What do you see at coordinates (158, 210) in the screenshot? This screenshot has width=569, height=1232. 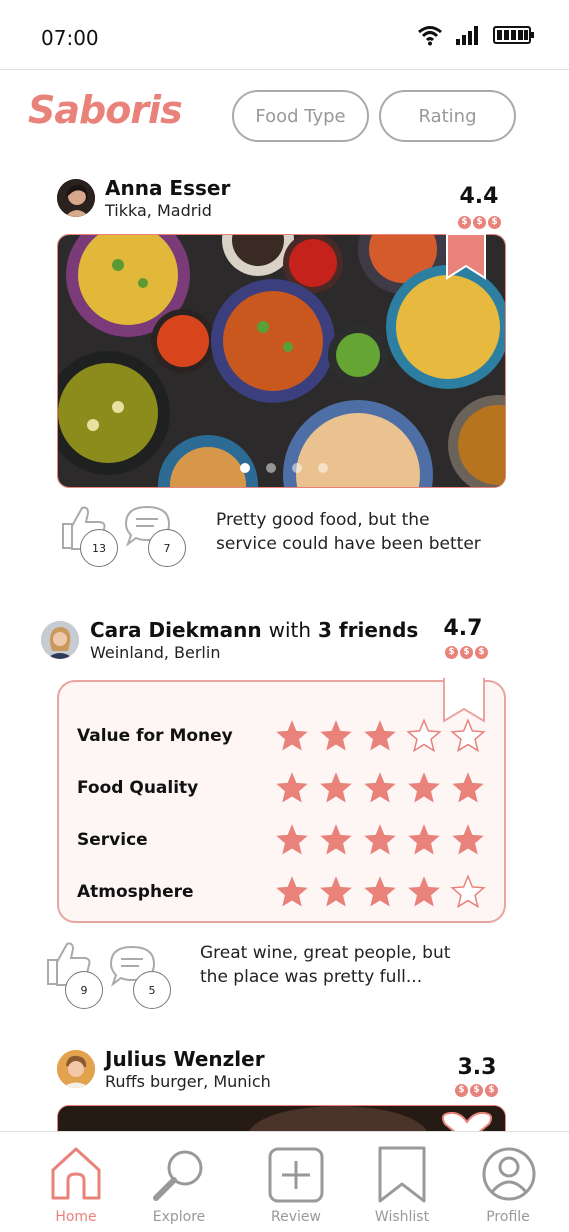 I see `restaurant-location: Tikka, Madrid` at bounding box center [158, 210].